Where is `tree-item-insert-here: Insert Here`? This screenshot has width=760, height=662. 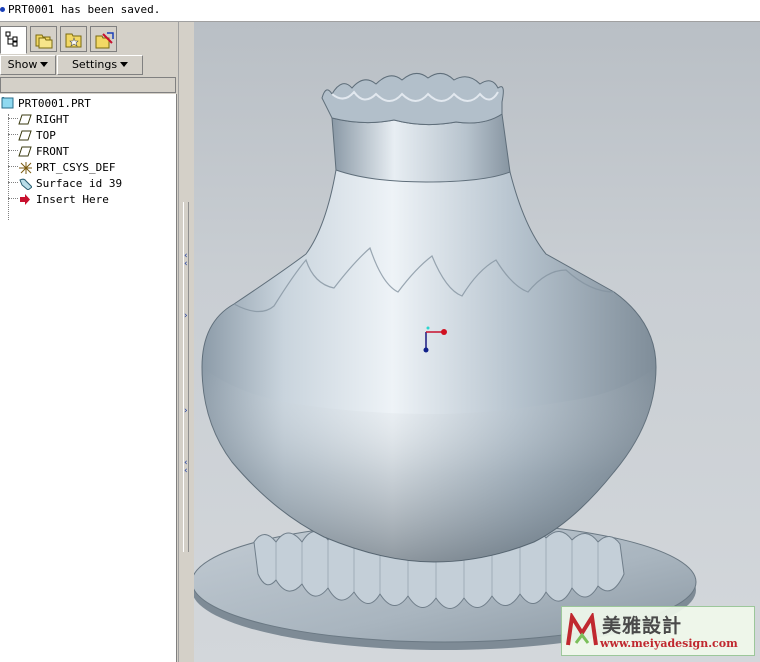
tree-item-insert-here: Insert Here is located at coordinates (78, 199).